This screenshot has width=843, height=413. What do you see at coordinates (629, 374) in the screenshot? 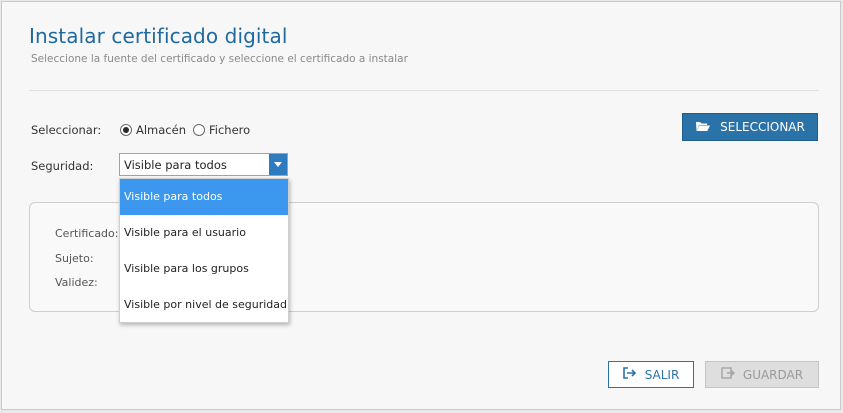
I see `sign-out-icon` at bounding box center [629, 374].